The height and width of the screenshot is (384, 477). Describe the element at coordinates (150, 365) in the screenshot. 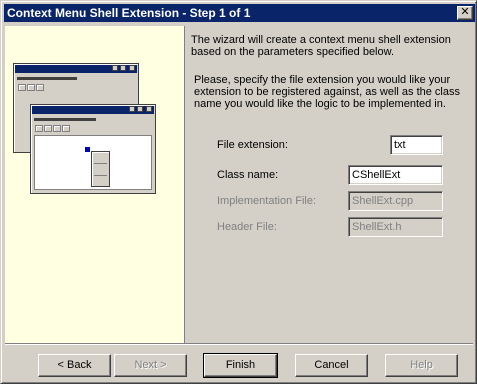

I see `next-button: Next >` at that location.